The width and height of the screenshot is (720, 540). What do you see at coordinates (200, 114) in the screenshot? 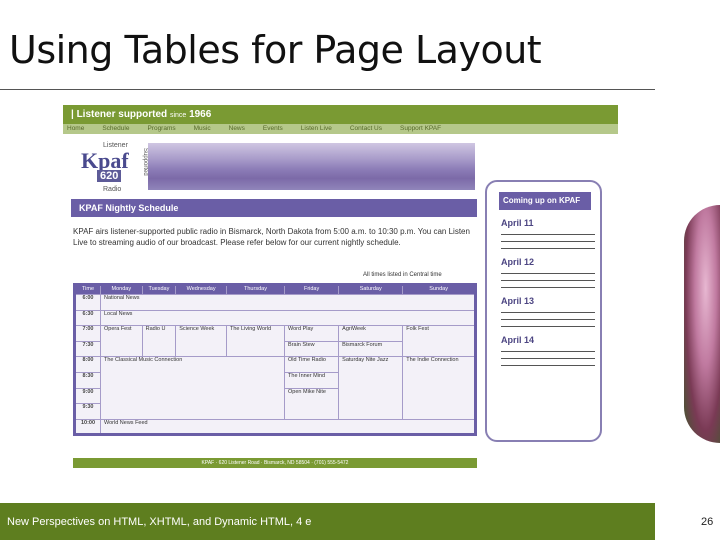
I see `site-year: 1966` at bounding box center [200, 114].